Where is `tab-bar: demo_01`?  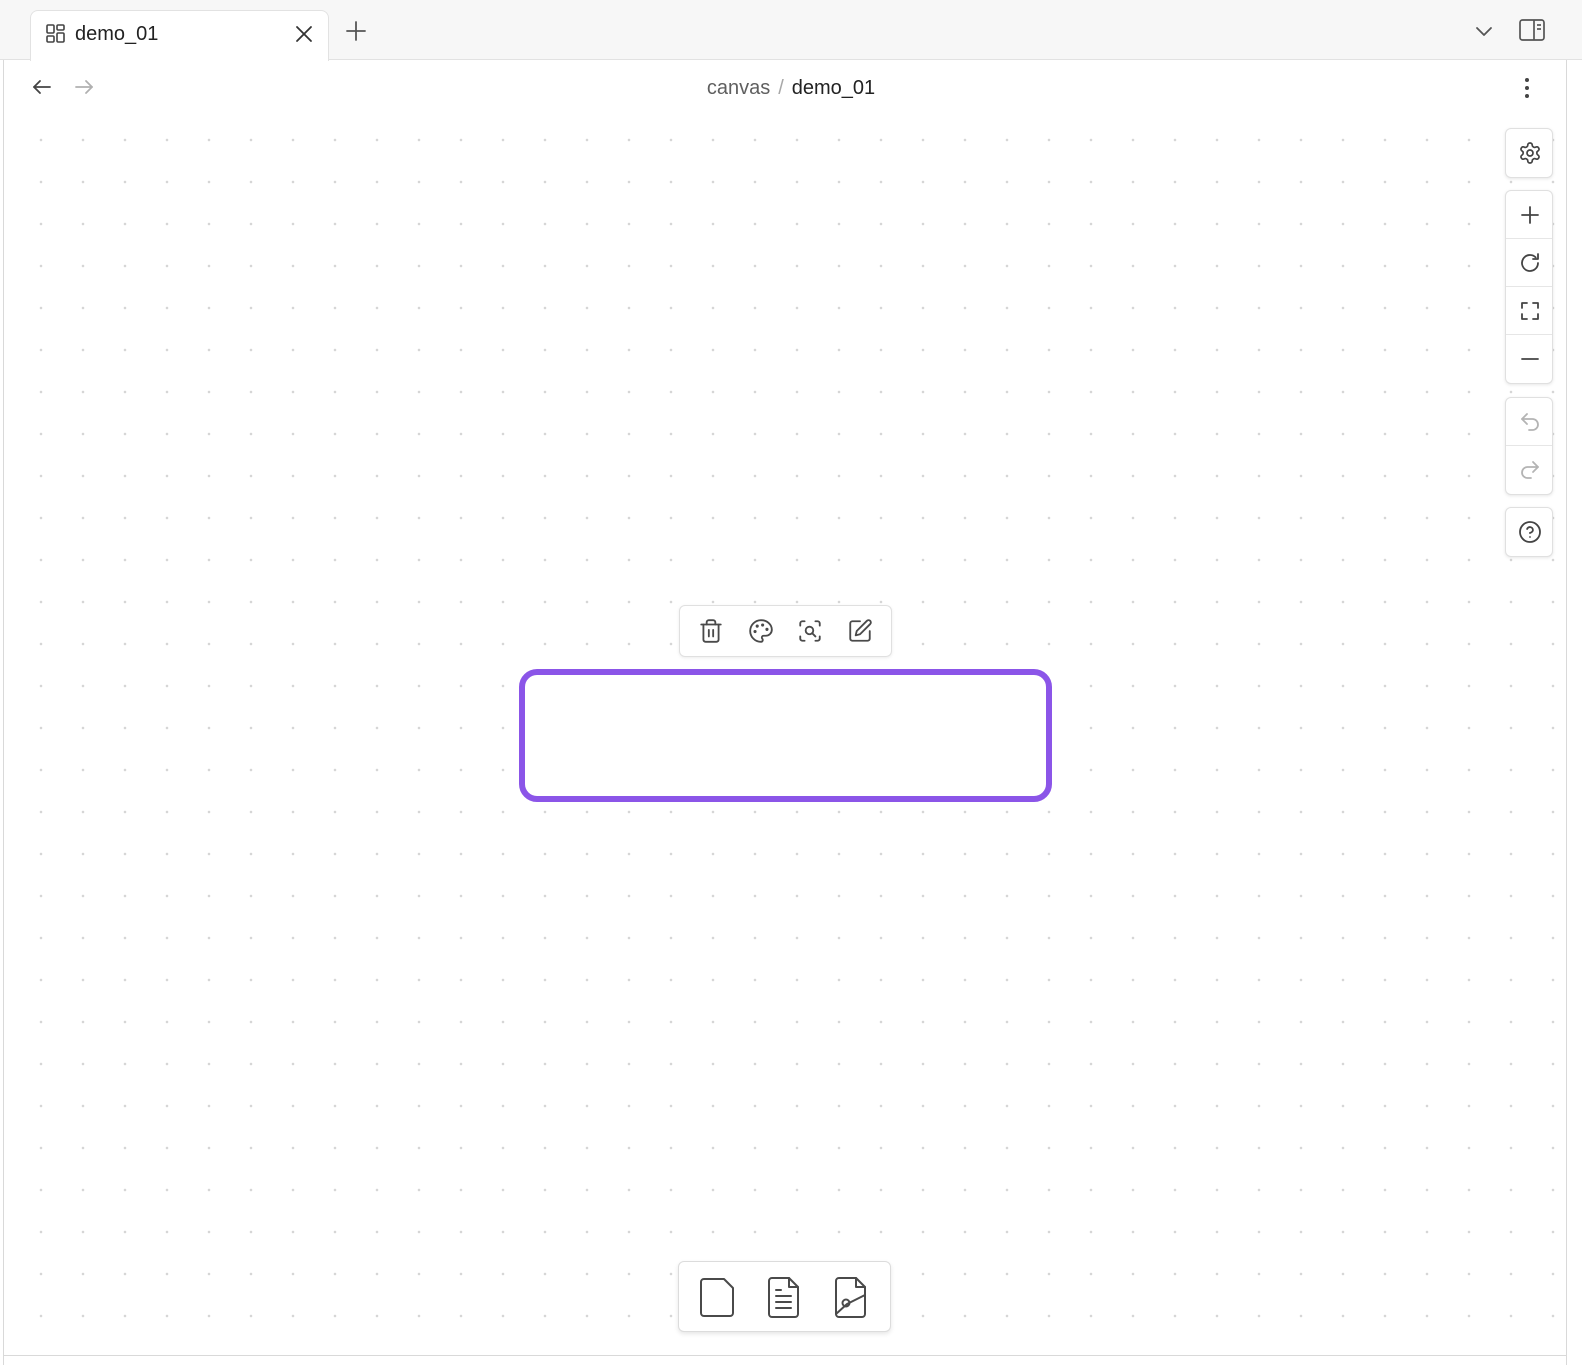 tab-bar: demo_01 is located at coordinates (791, 30).